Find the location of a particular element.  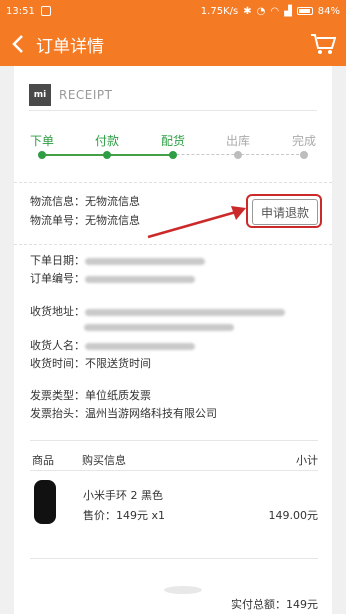

chevron-left-icon is located at coordinates (17, 44).